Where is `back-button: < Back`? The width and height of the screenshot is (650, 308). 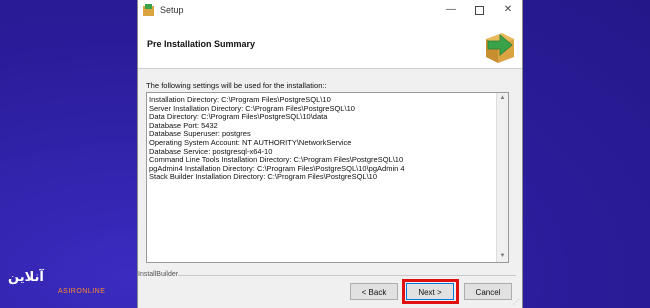
back-button: < Back is located at coordinates (374, 291).